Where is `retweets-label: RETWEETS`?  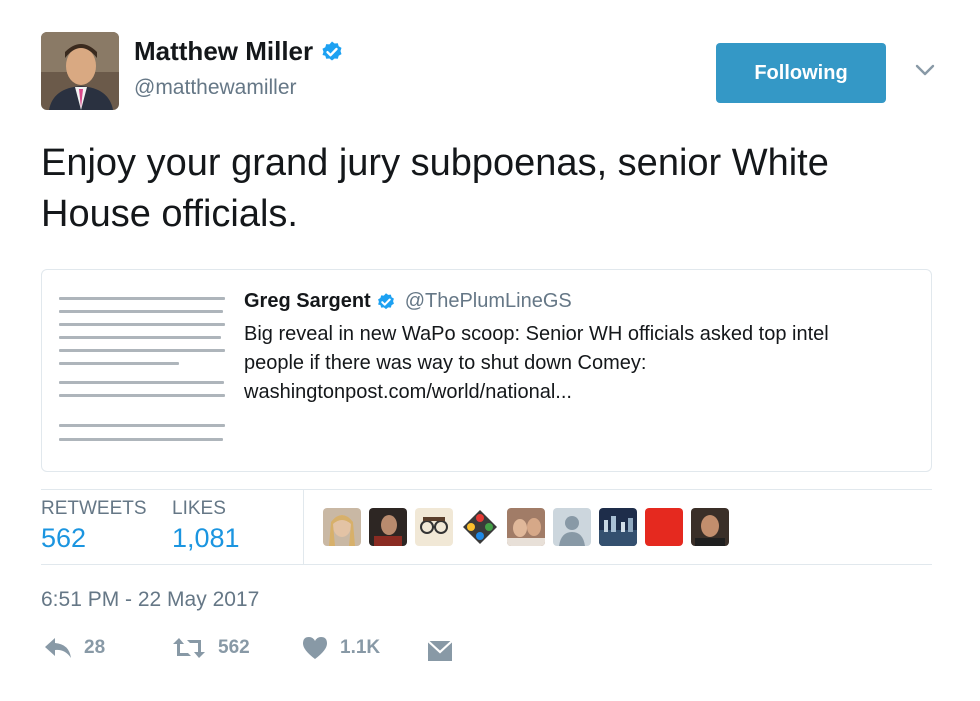 retweets-label: RETWEETS is located at coordinates (94, 508).